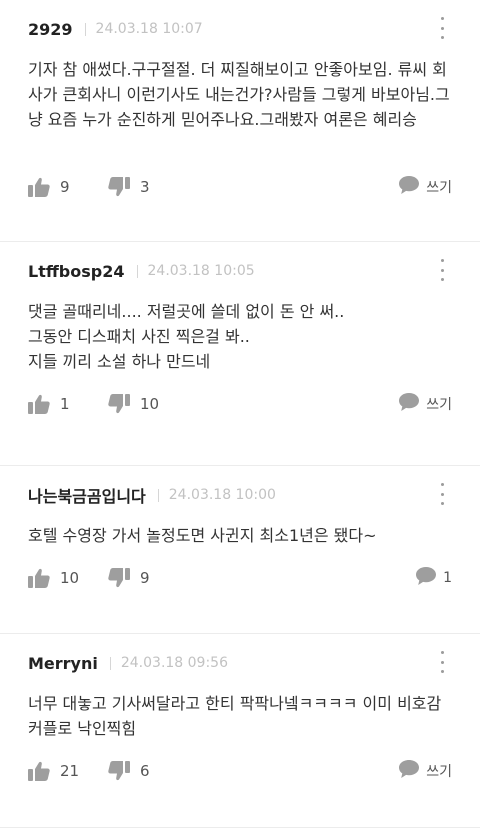 The image size is (480, 828). What do you see at coordinates (87, 495) in the screenshot?
I see `comment-author: 나는북금곰입니다` at bounding box center [87, 495].